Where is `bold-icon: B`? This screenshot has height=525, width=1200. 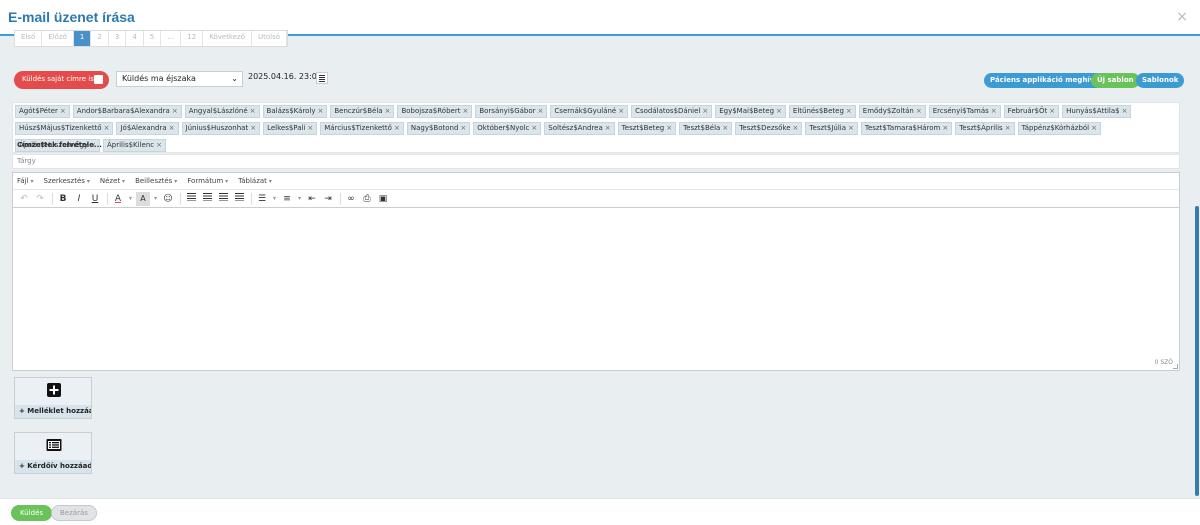
bold-icon: B is located at coordinates (63, 199).